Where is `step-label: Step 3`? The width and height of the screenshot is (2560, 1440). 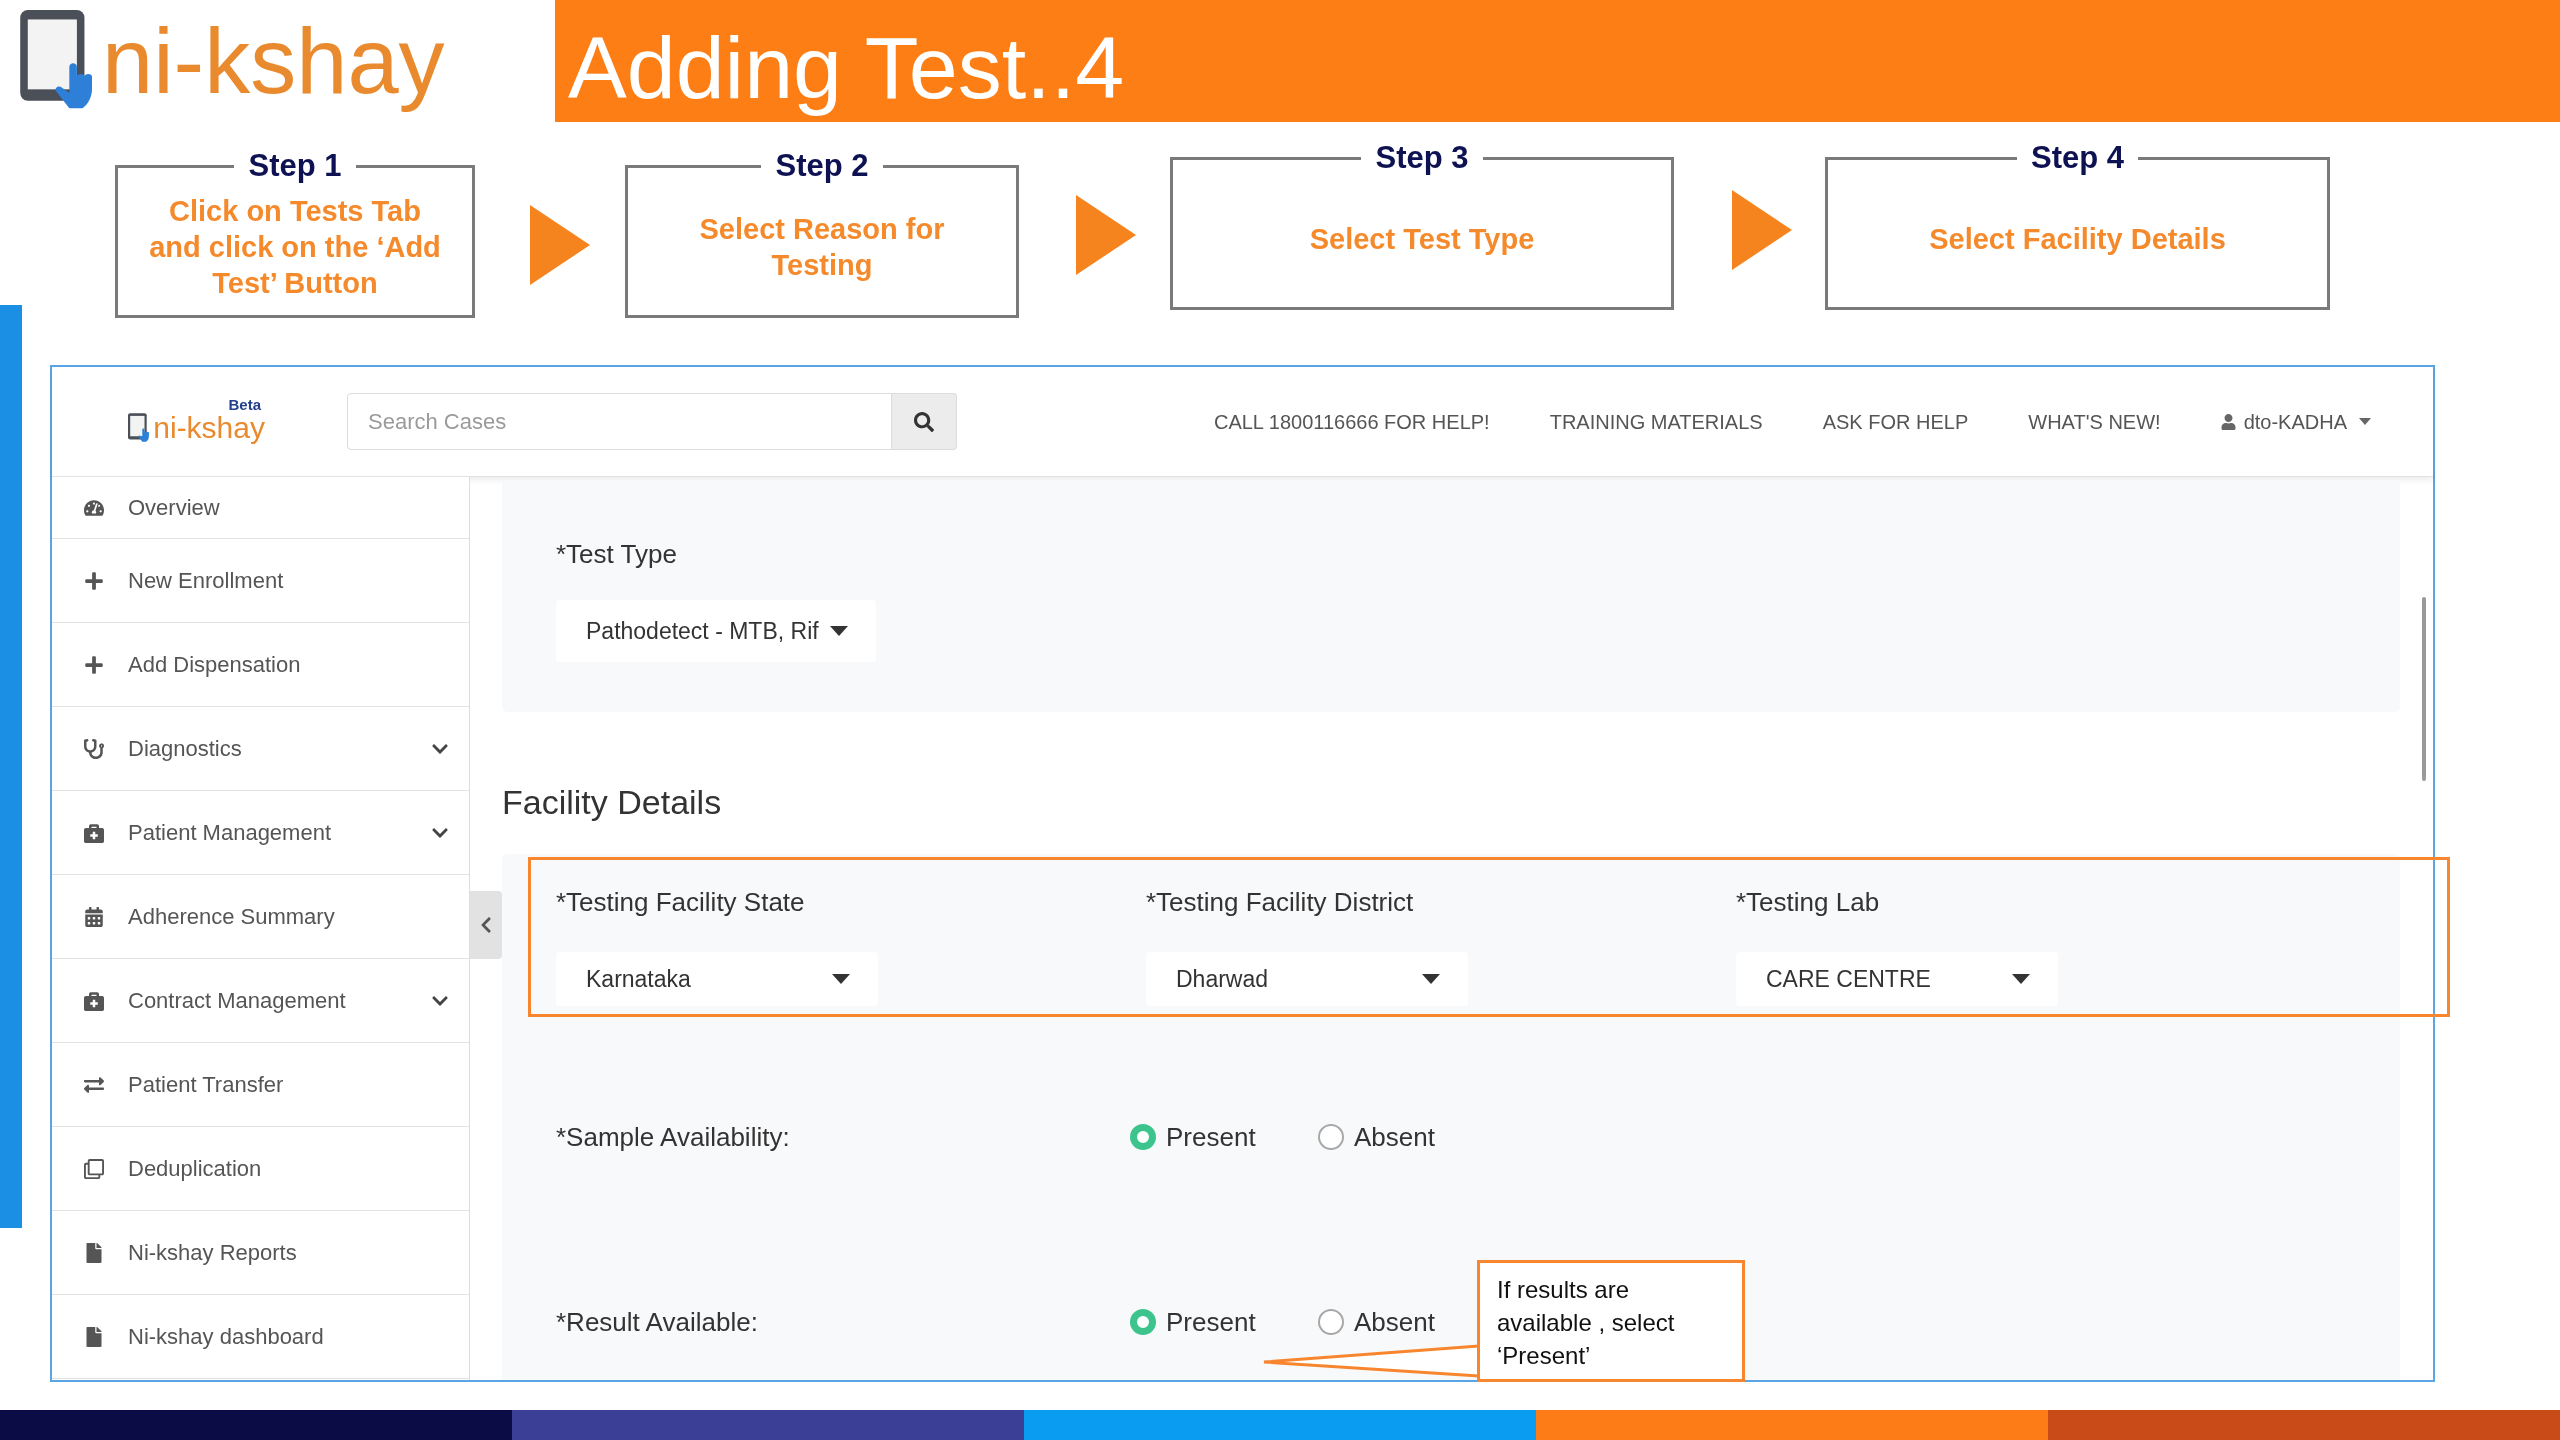 step-label: Step 3 is located at coordinates (1422, 158).